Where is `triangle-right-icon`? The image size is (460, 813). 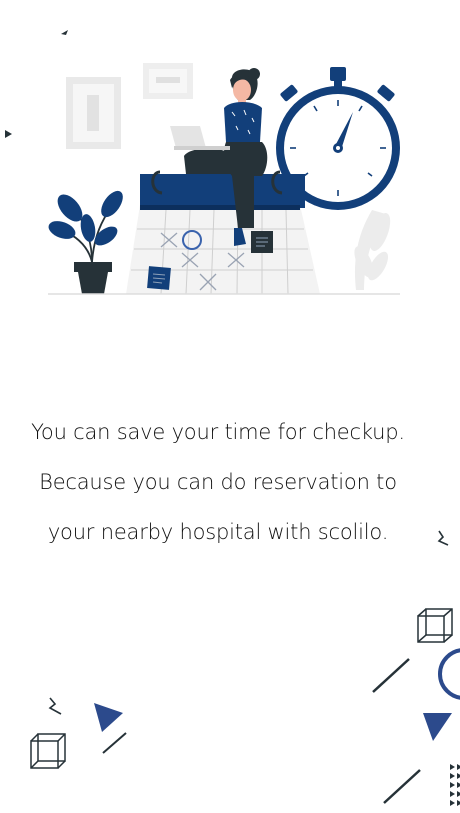 triangle-right-icon is located at coordinates (437, 727).